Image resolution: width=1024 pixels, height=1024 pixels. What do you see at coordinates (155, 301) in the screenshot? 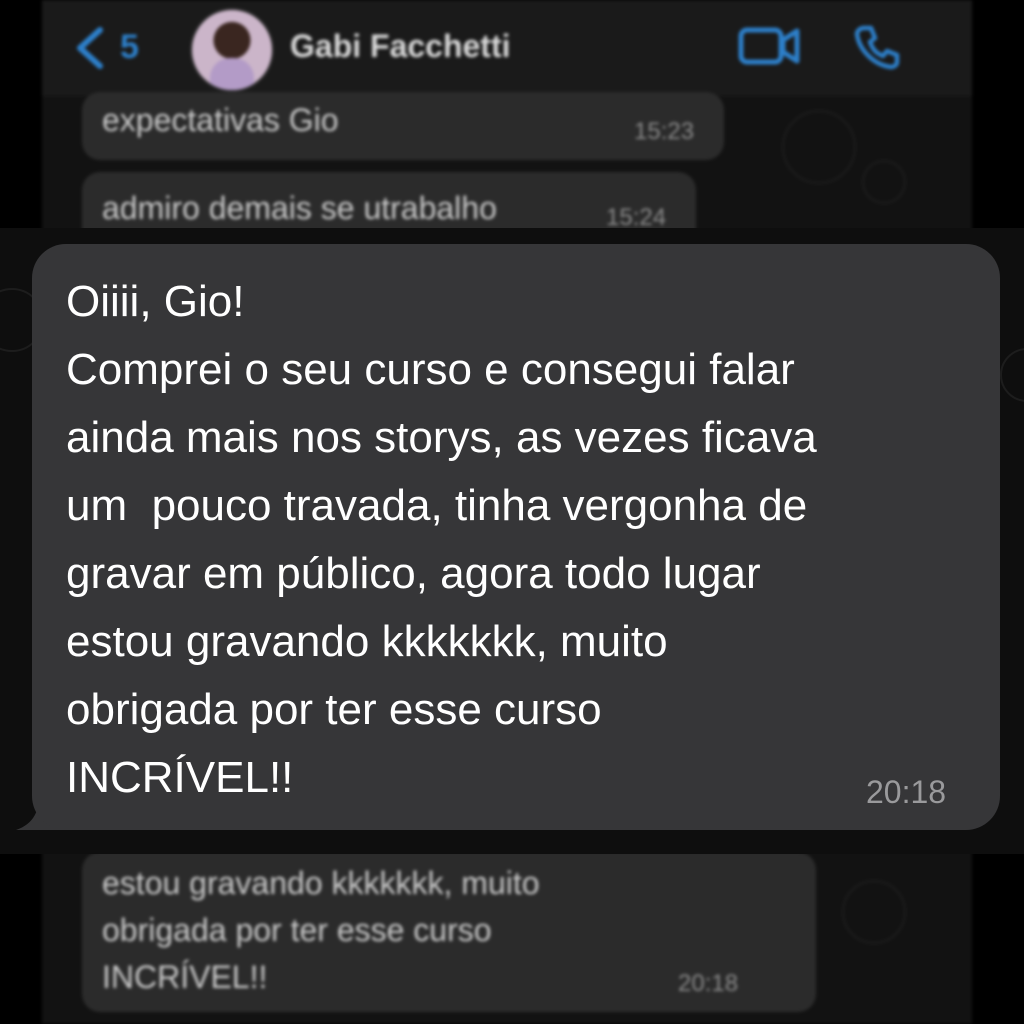
I see `message-line: Oiiii, Gio!` at bounding box center [155, 301].